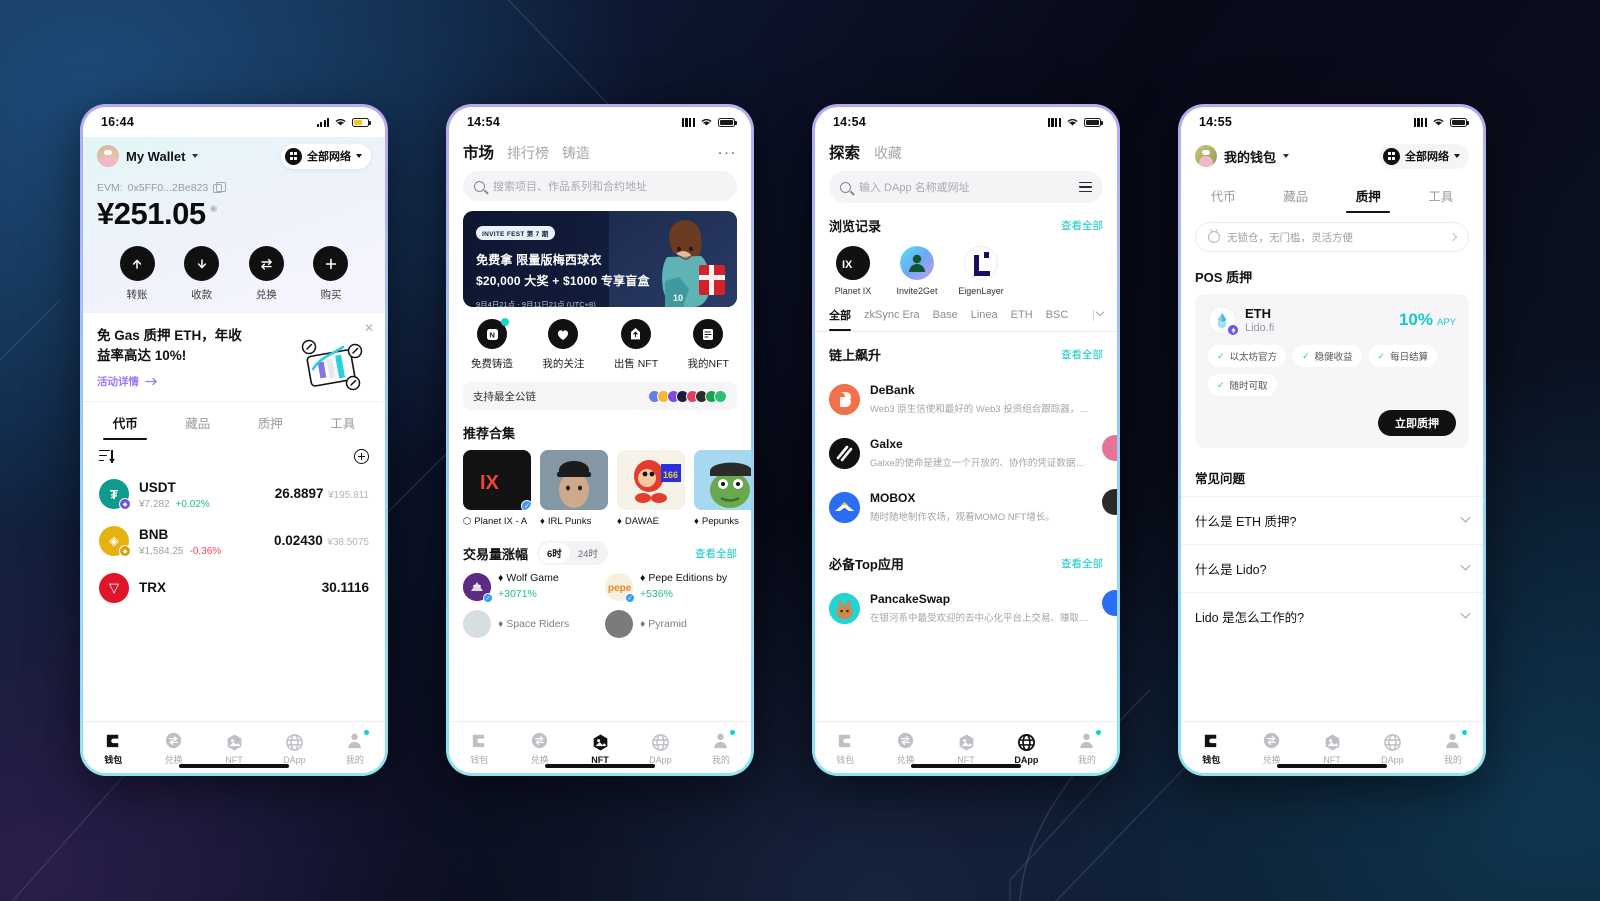 The height and width of the screenshot is (901, 1600). Describe the element at coordinates (234, 588) in the screenshot. I see `token-row-trx: ▽ TRX 30.1116` at that location.